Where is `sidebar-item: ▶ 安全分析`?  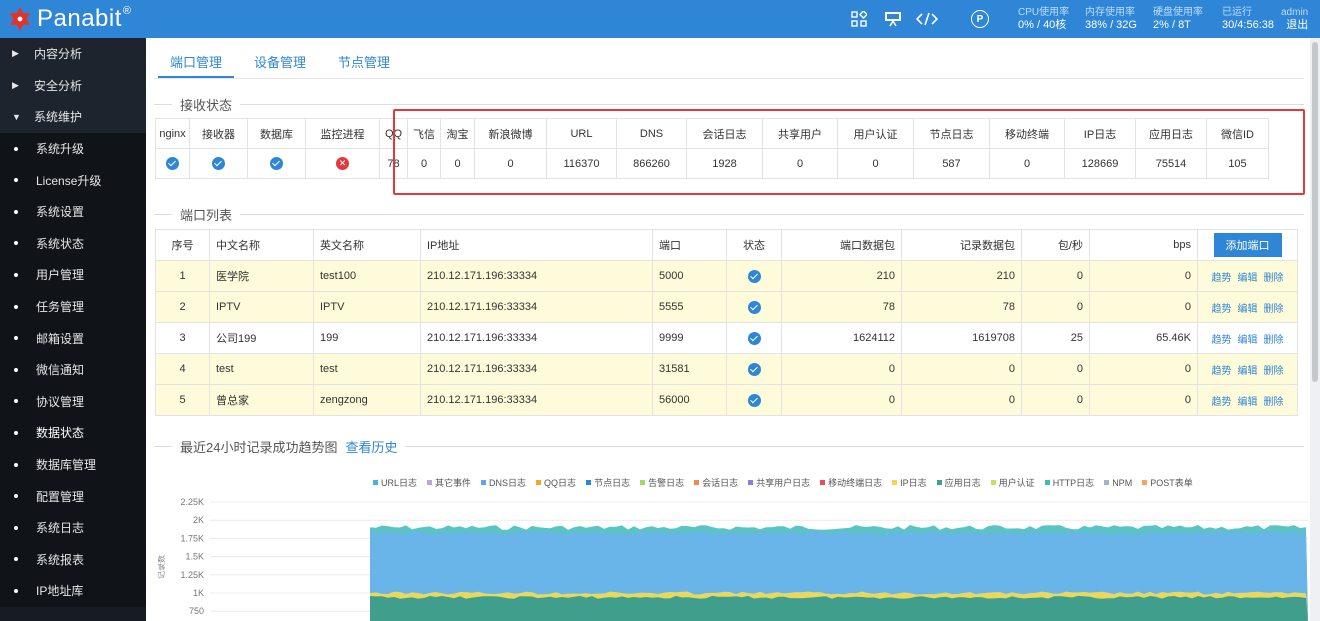 sidebar-item: ▶ 安全分析 is located at coordinates (73, 85).